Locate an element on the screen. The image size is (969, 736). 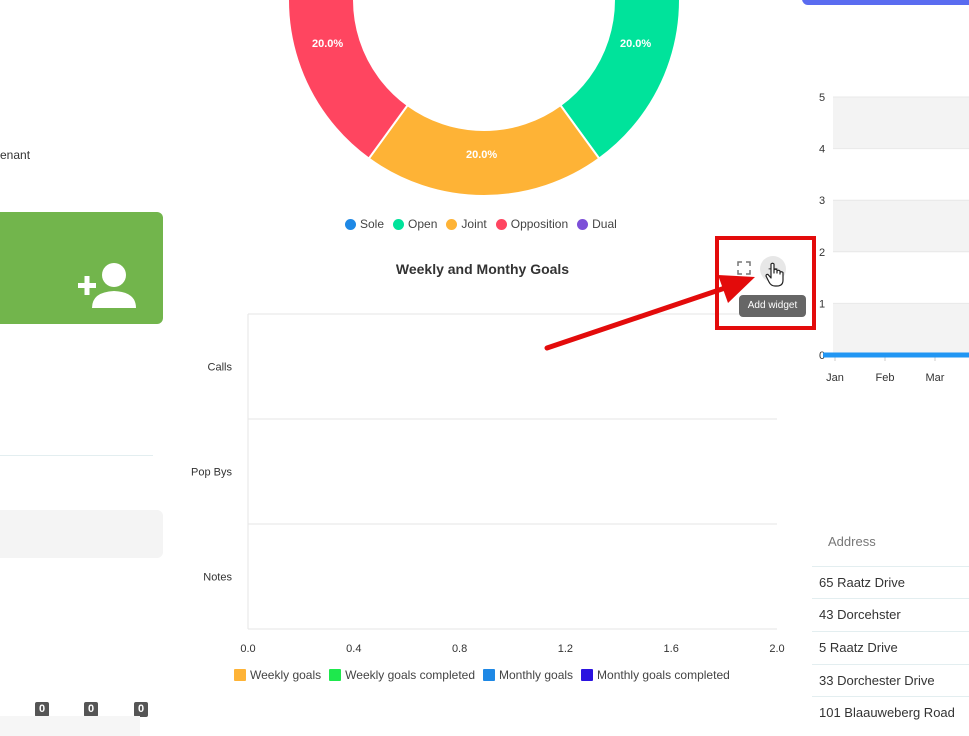
x-tick-label: 1.2 is located at coordinates (565, 649).